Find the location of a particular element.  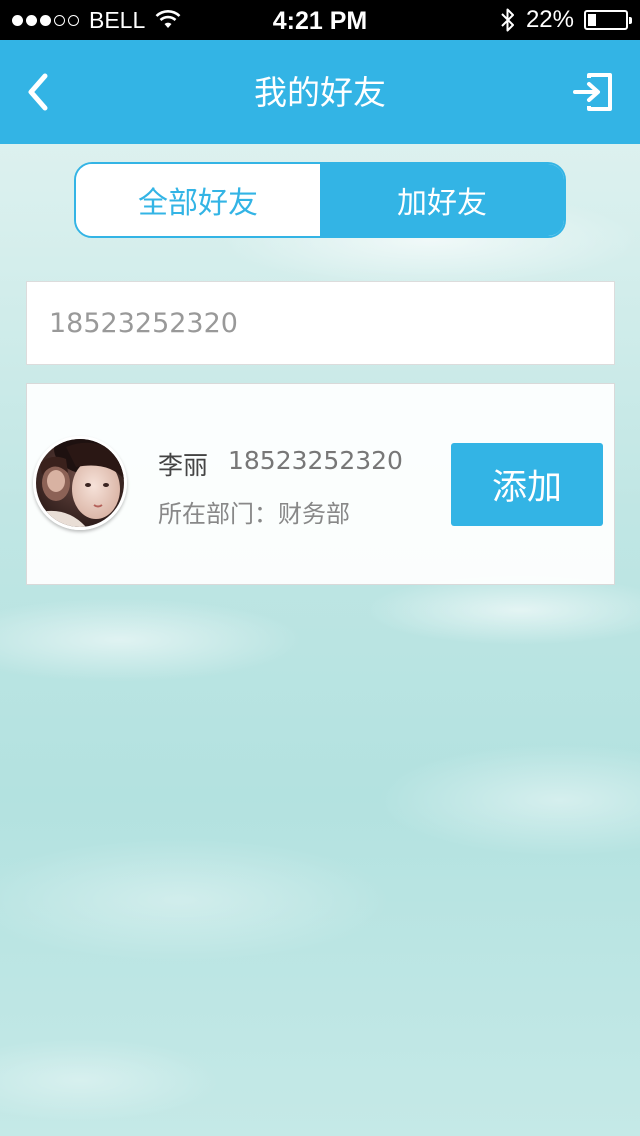

status-right: 22% is located at coordinates (566, 20).